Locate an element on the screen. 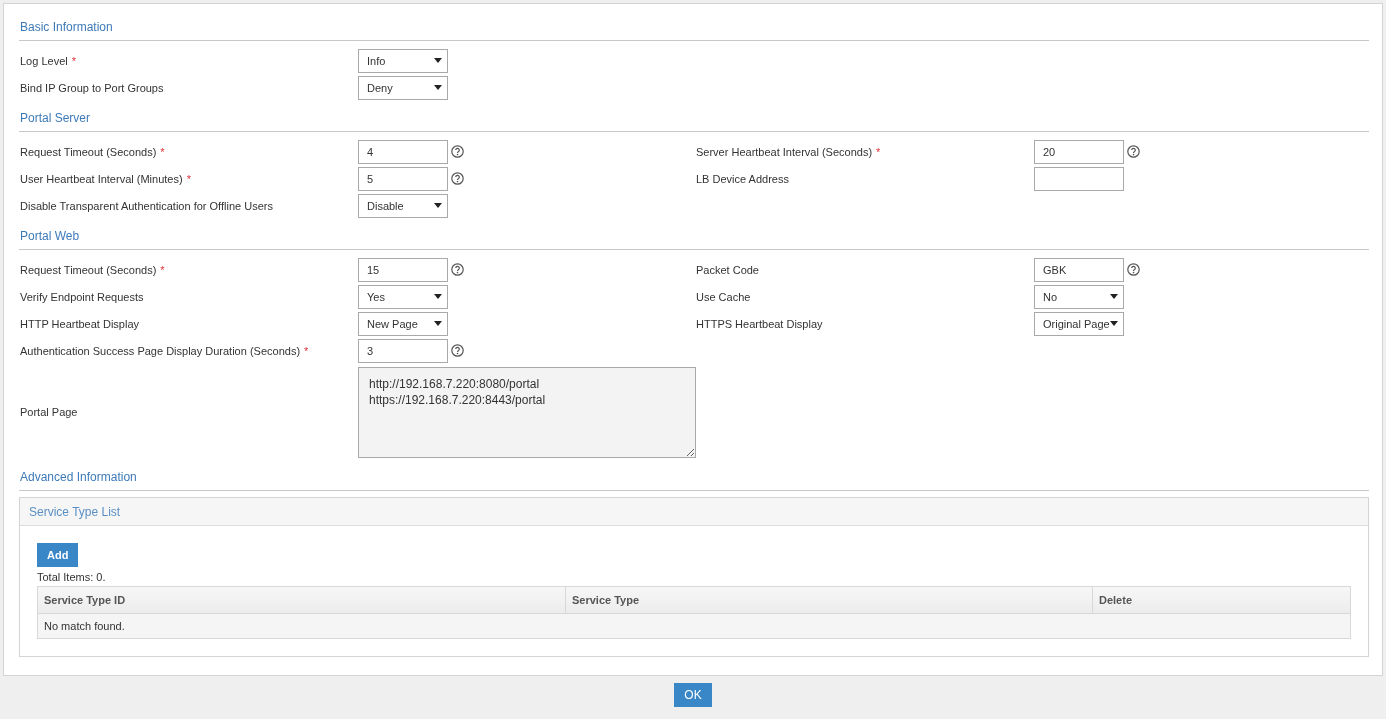  field-label: Verify Endpoint Requests is located at coordinates (82, 296).